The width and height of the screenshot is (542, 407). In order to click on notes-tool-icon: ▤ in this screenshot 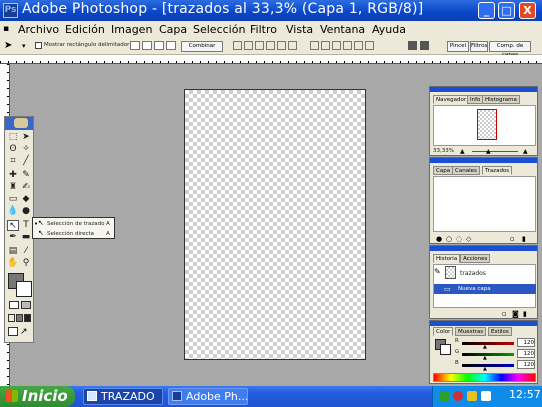, I will do `click(13, 251)`.